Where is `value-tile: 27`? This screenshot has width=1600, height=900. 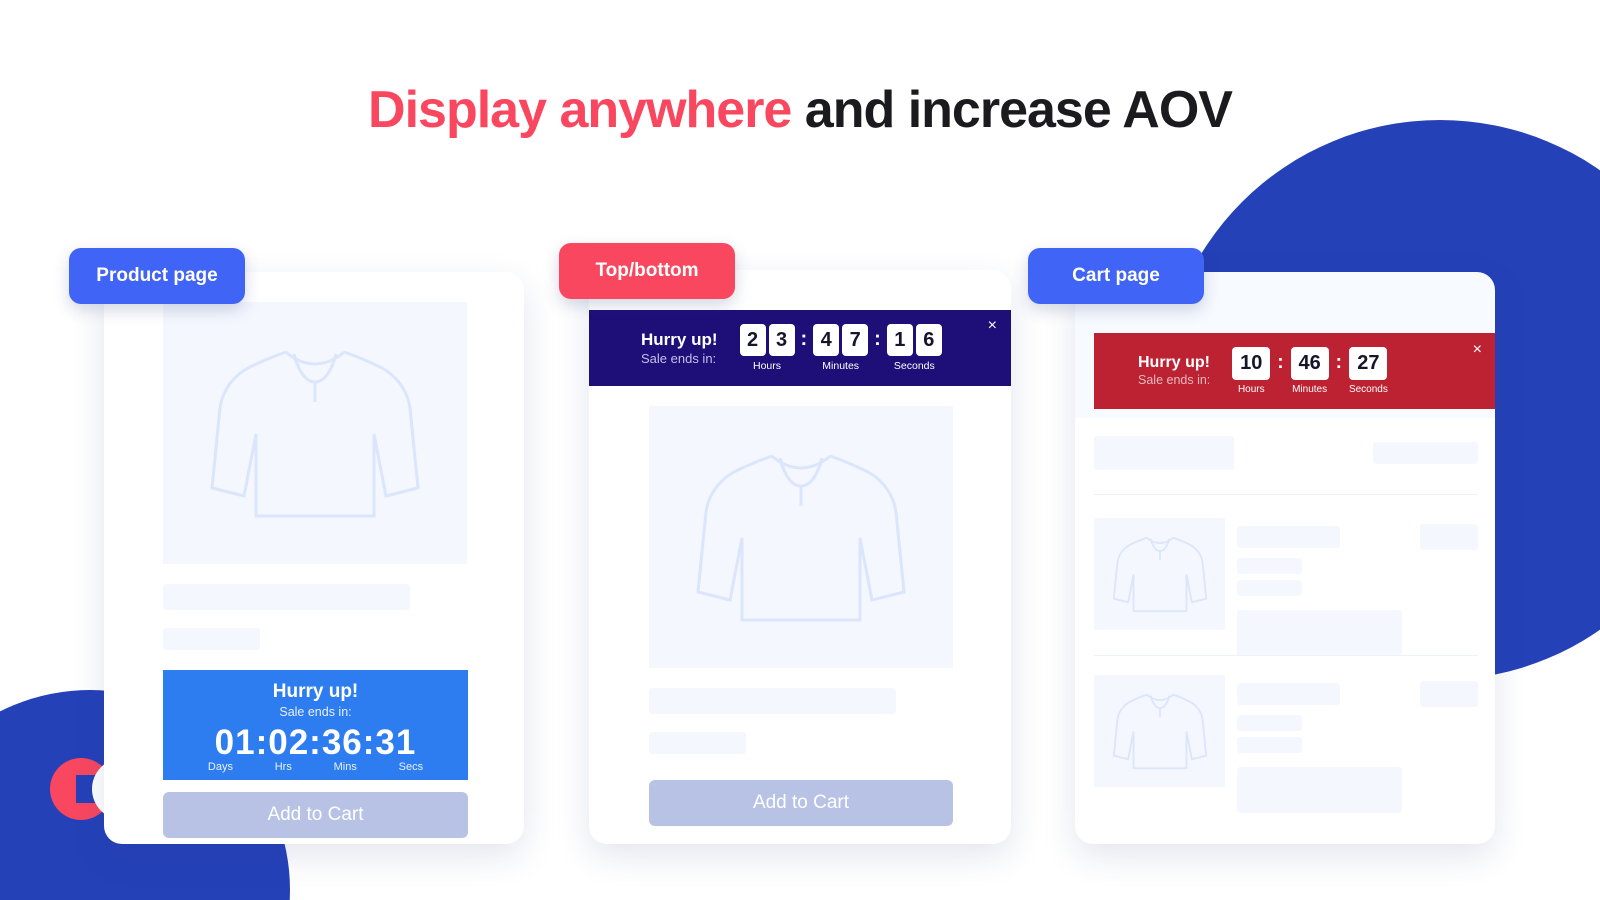 value-tile: 27 is located at coordinates (1368, 363).